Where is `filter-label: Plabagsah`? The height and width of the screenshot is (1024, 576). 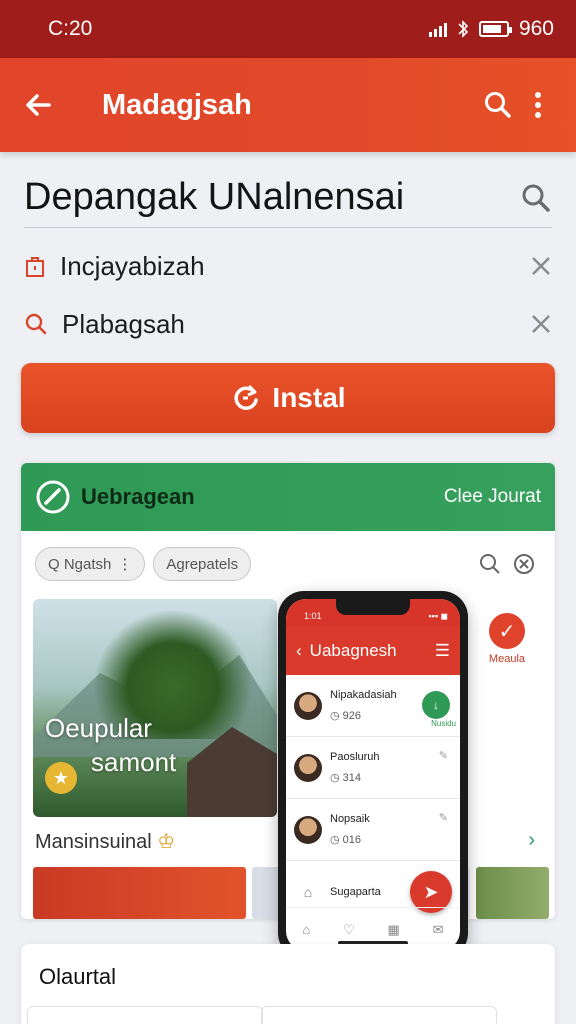 filter-label: Plabagsah is located at coordinates (123, 323).